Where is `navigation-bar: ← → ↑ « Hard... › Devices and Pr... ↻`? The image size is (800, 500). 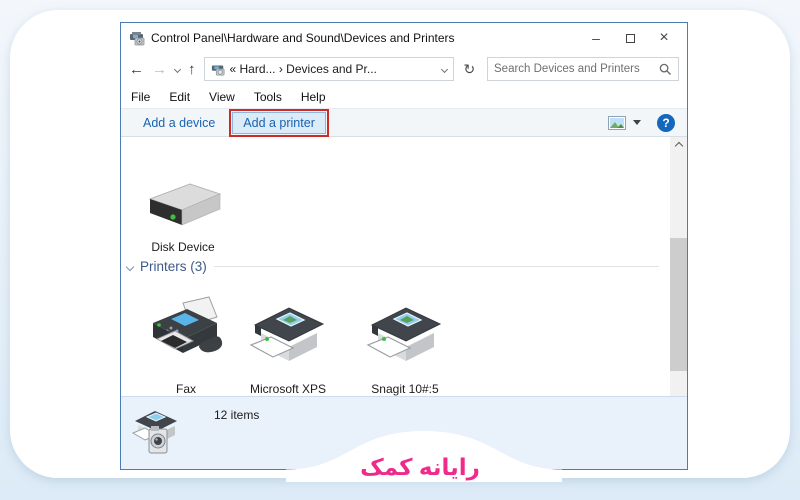 navigation-bar: ← → ↑ « Hard... › Devices and Pr... ↻ is located at coordinates (404, 69).